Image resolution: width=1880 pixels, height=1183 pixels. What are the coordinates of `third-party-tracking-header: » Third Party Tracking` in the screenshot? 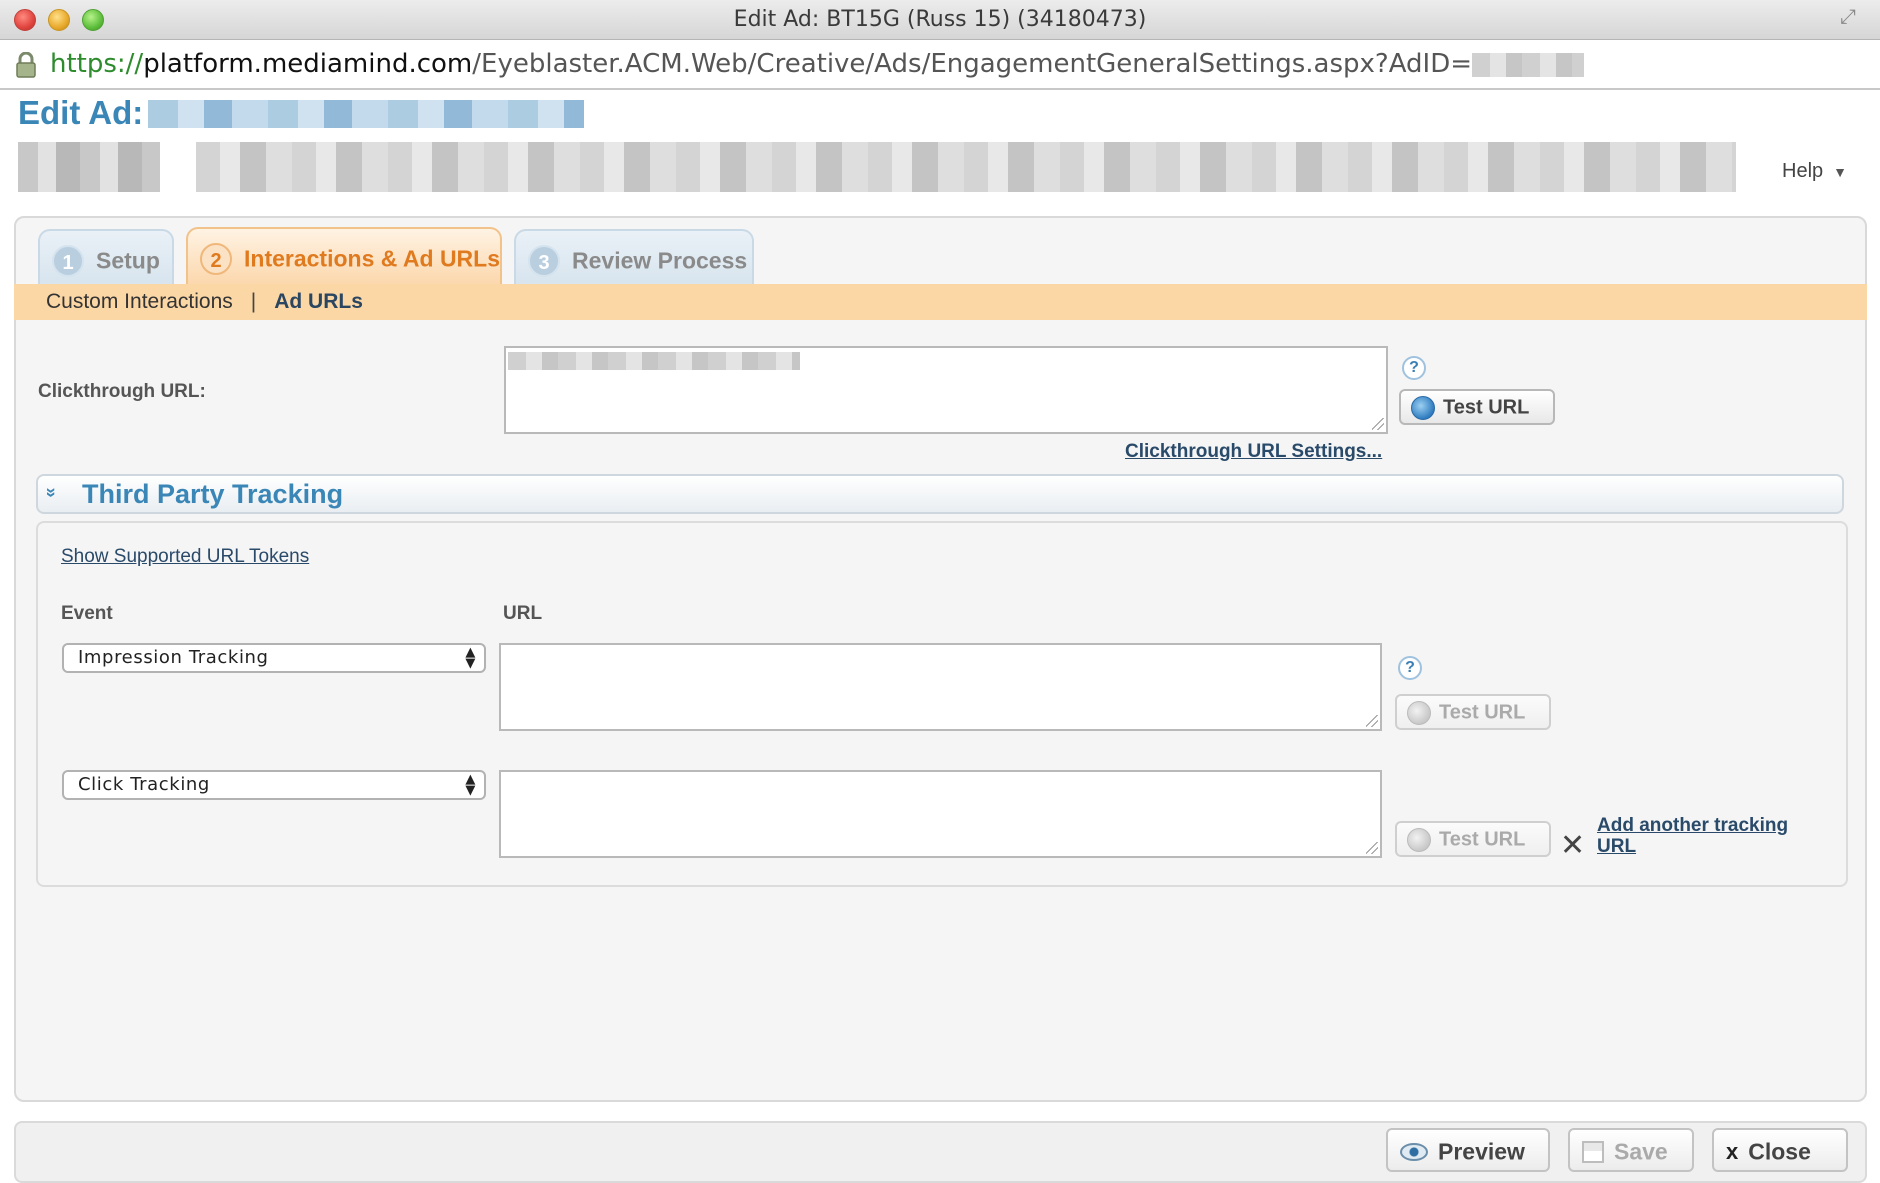 It's located at (940, 494).